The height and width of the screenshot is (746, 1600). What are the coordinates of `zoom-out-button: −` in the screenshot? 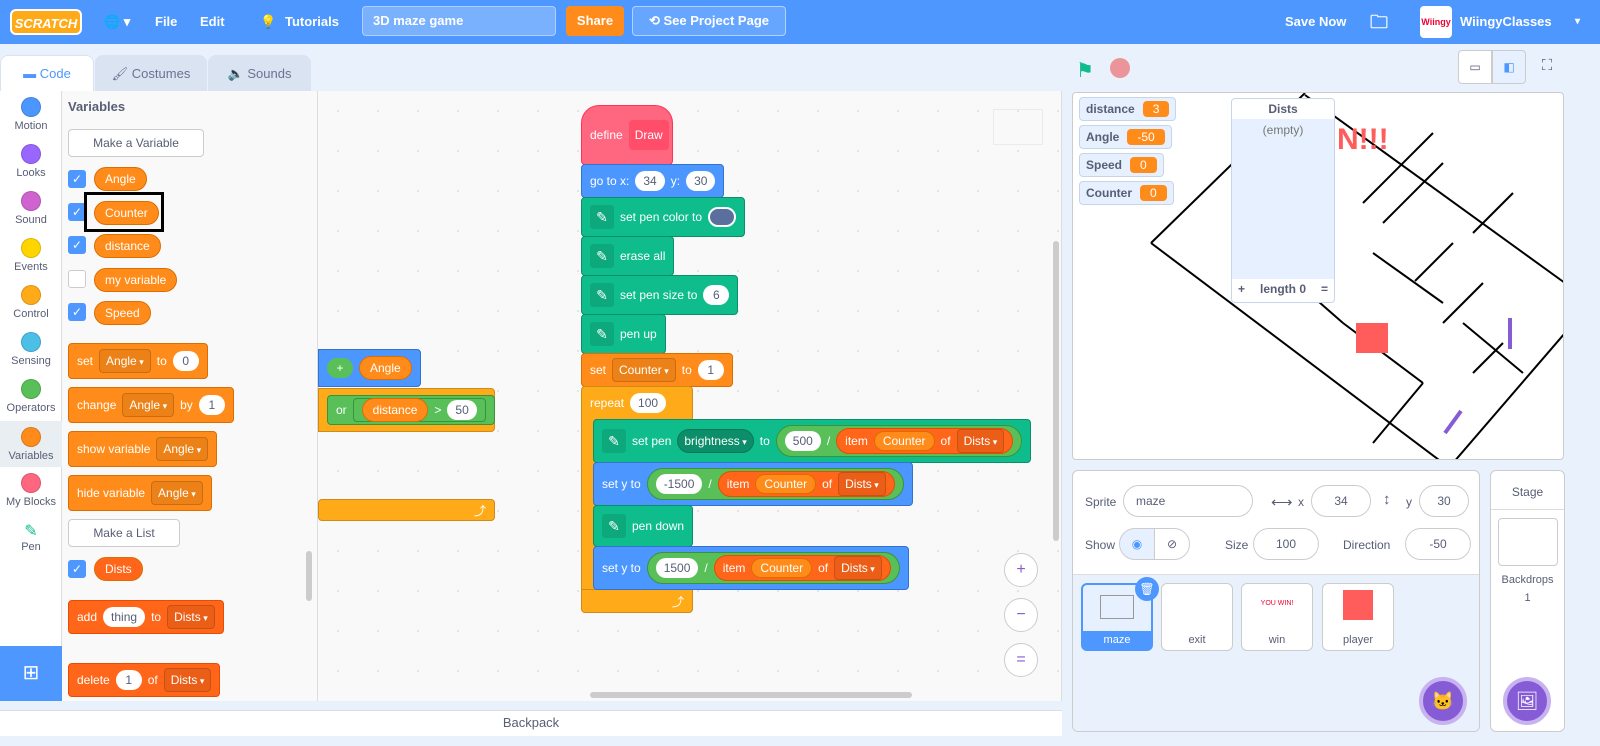 It's located at (1021, 615).